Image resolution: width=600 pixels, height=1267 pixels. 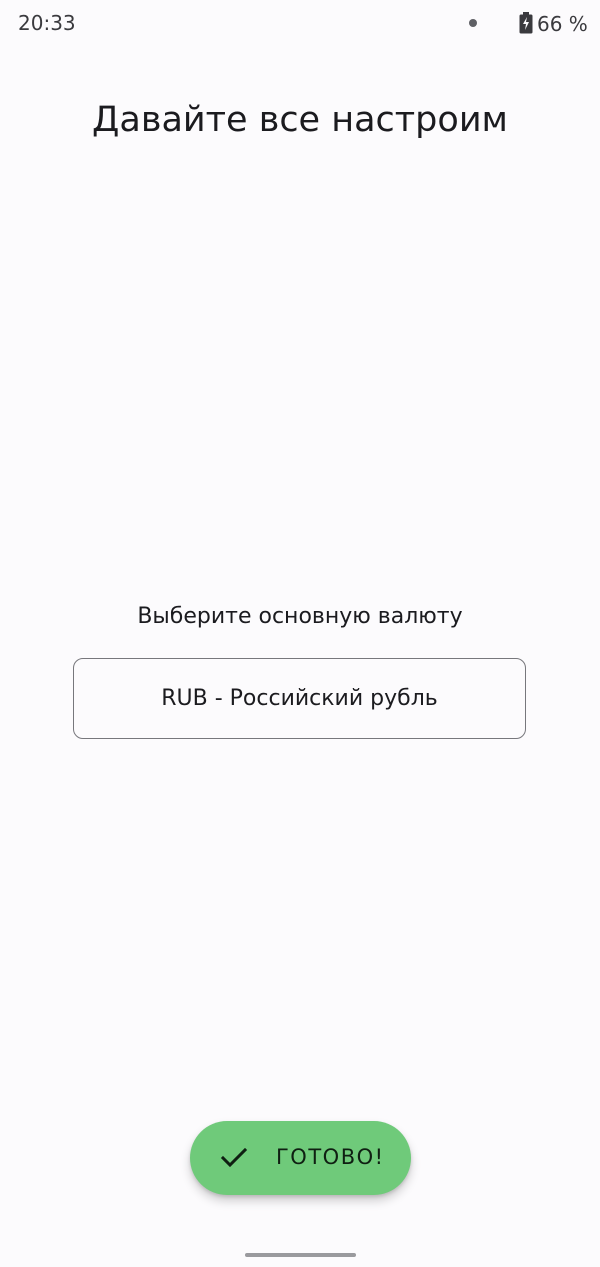 What do you see at coordinates (300, 120) in the screenshot?
I see `page-title: Давайте все настроим` at bounding box center [300, 120].